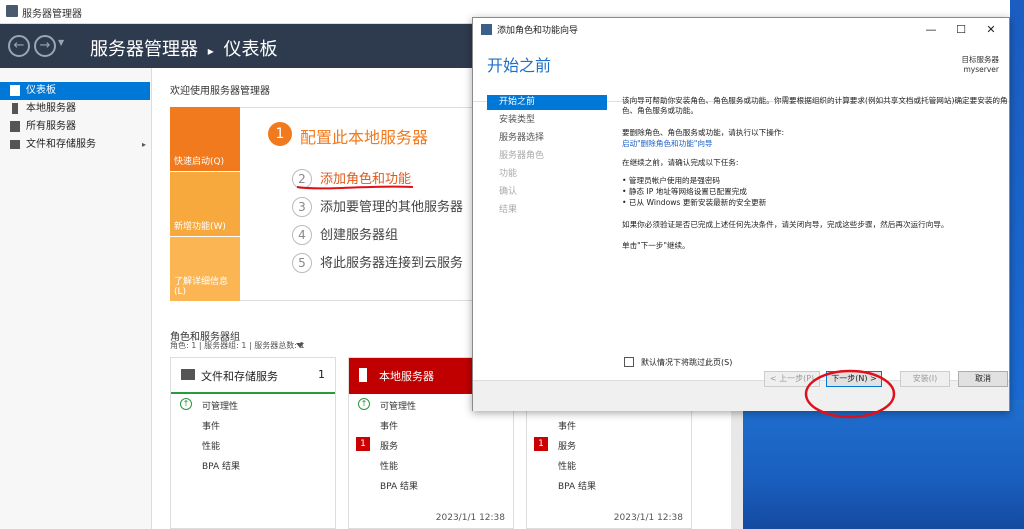 This screenshot has width=1024, height=529. I want to click on expand-arrow-icon: ▸, so click(144, 145).